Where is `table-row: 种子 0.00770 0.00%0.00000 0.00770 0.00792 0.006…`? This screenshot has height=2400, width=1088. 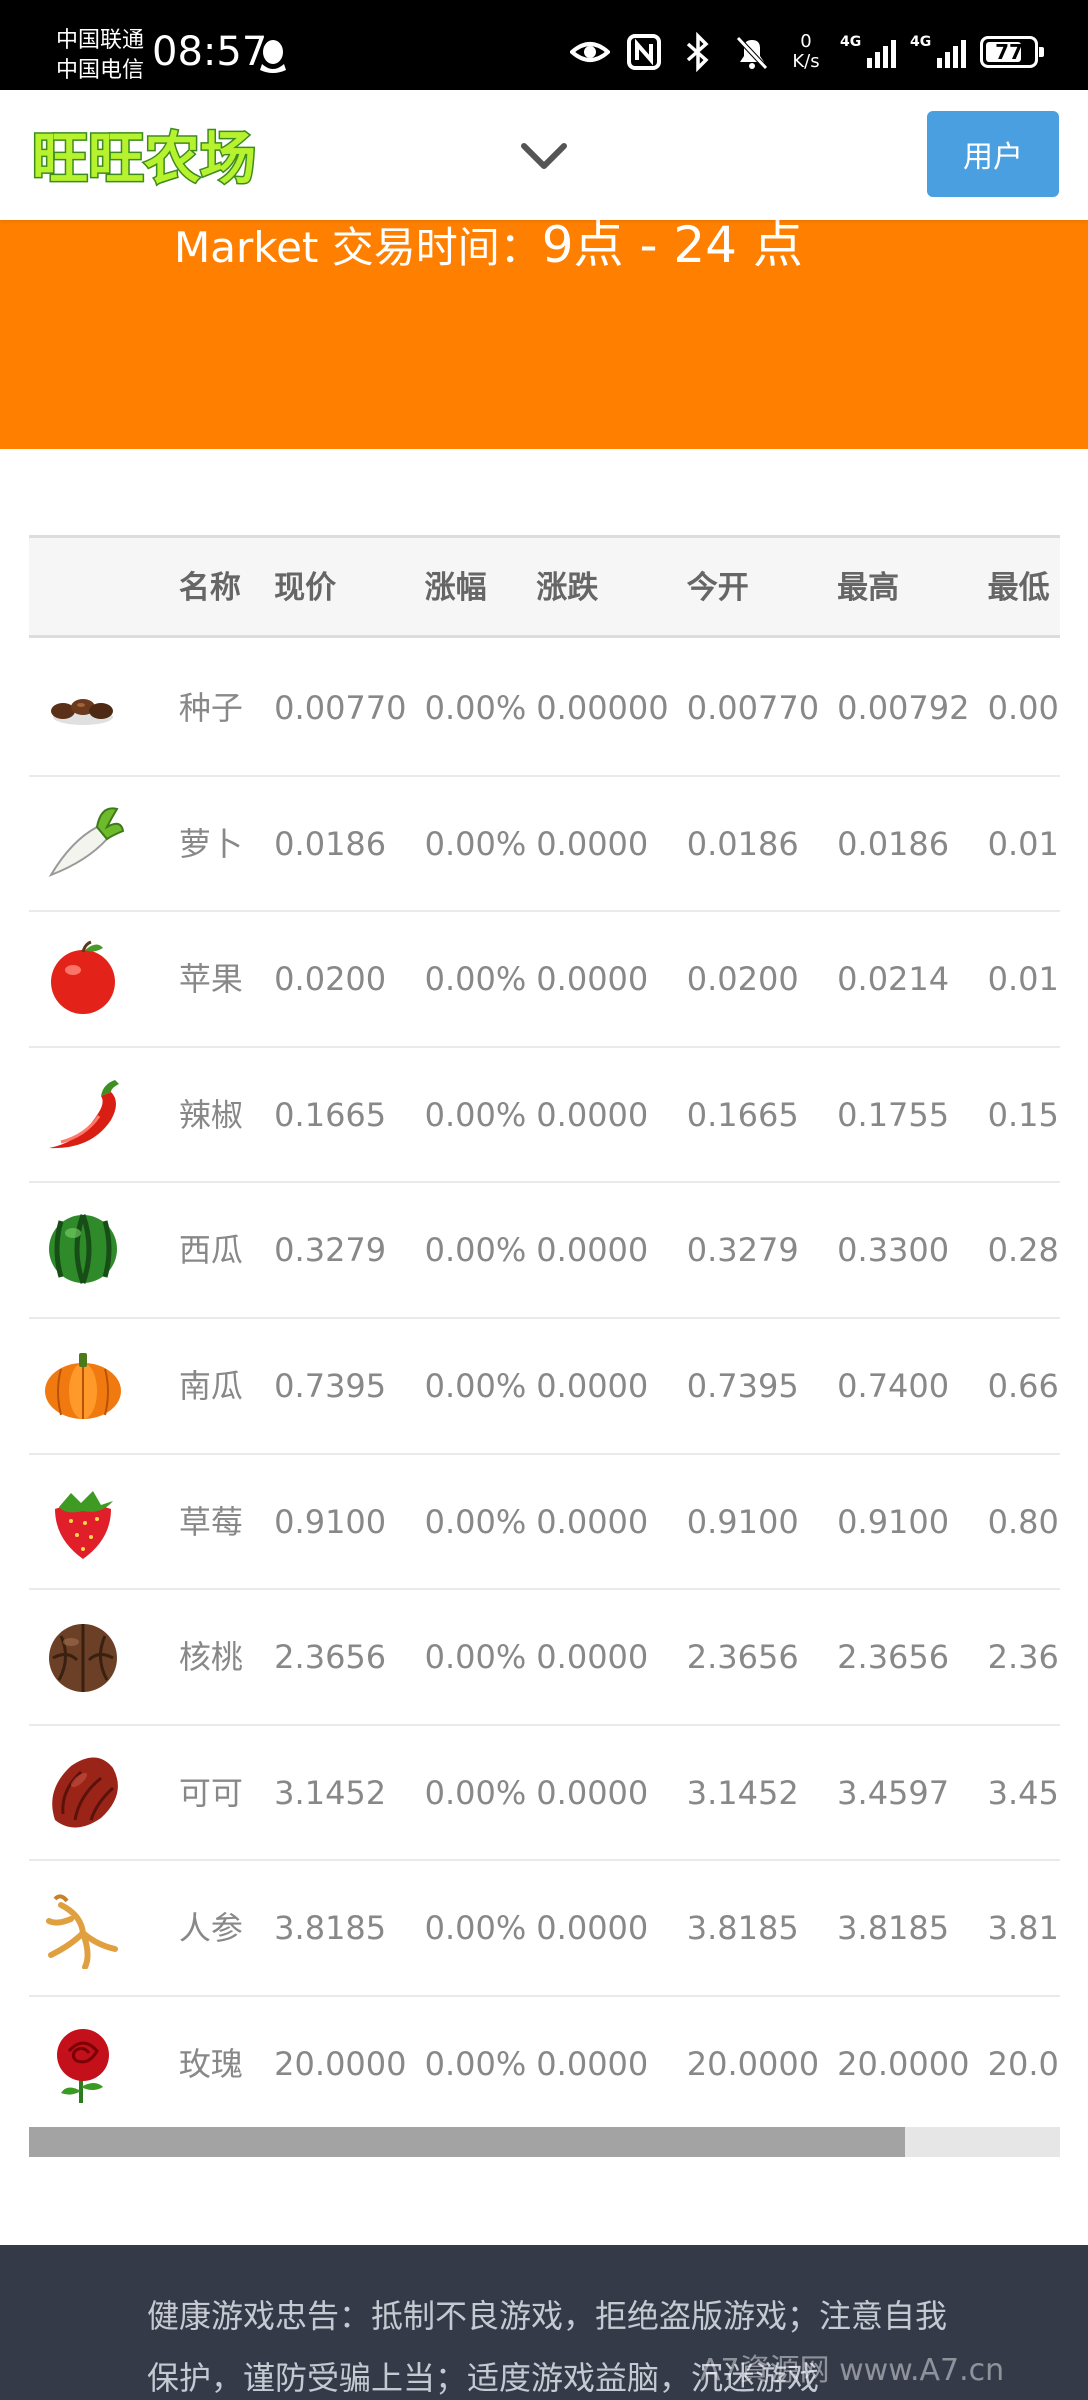 table-row: 种子 0.00770 0.00%0.00000 0.00770 0.00792 0.006… is located at coordinates (544, 709).